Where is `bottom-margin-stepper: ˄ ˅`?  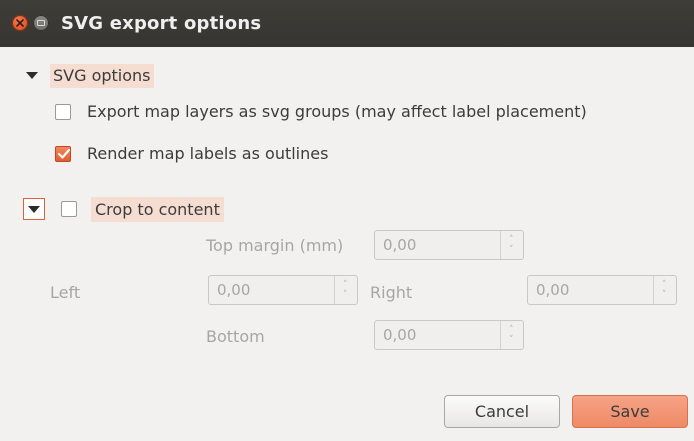
bottom-margin-stepper: ˄ ˅ is located at coordinates (511, 335).